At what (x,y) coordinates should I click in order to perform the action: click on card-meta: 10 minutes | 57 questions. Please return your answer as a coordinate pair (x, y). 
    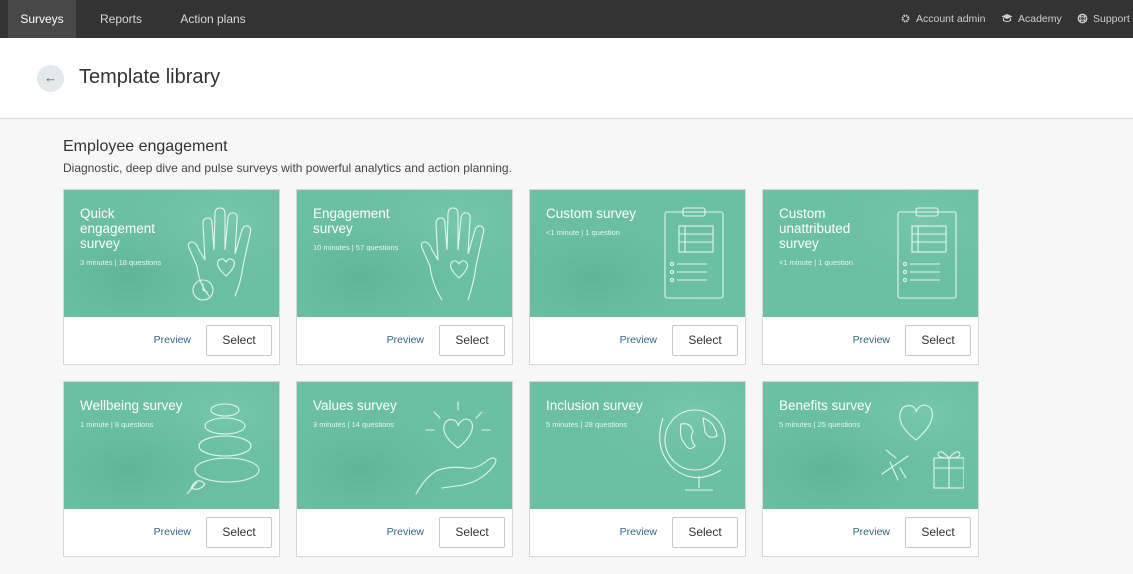
    Looking at the image, I should click on (356, 247).